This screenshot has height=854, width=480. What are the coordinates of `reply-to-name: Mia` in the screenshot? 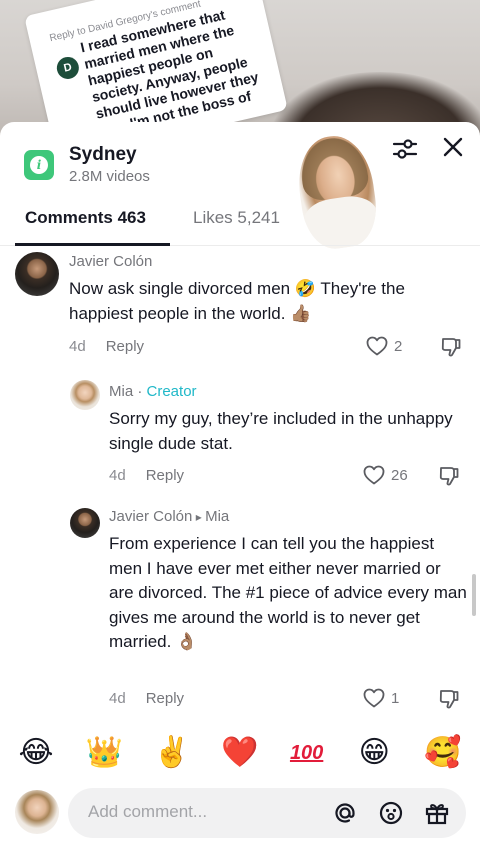 It's located at (217, 516).